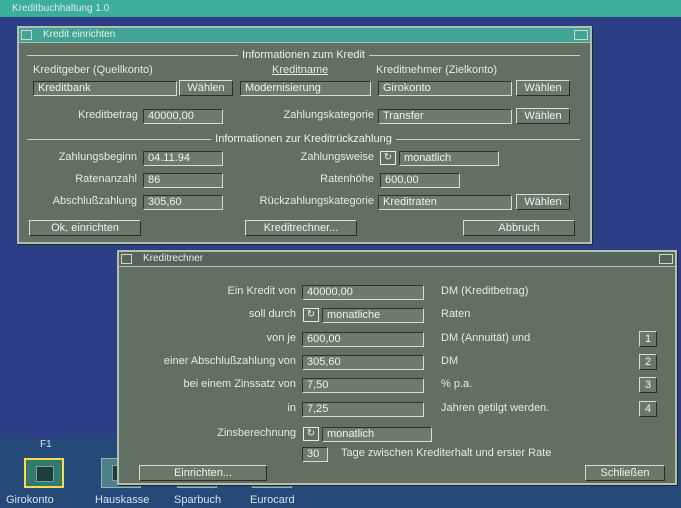  I want to click on zinsberechnung-label: Zinsberechnung, so click(256, 433).